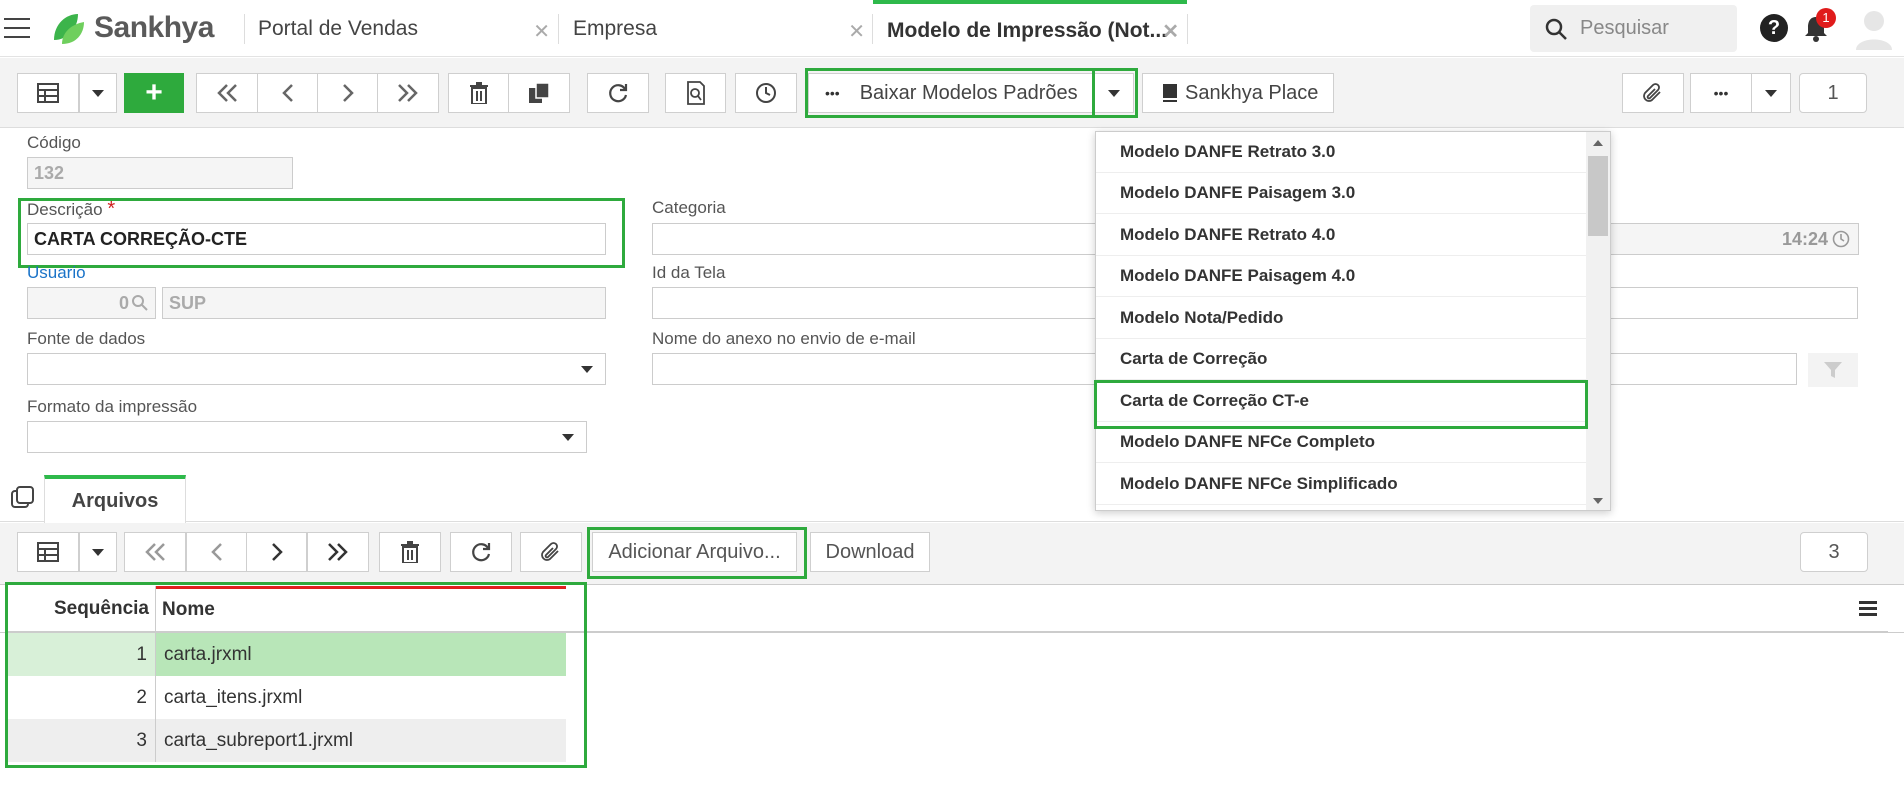 Image resolution: width=1904 pixels, height=788 pixels. Describe the element at coordinates (952, 496) in the screenshot. I see `detail-tab-bar` at that location.